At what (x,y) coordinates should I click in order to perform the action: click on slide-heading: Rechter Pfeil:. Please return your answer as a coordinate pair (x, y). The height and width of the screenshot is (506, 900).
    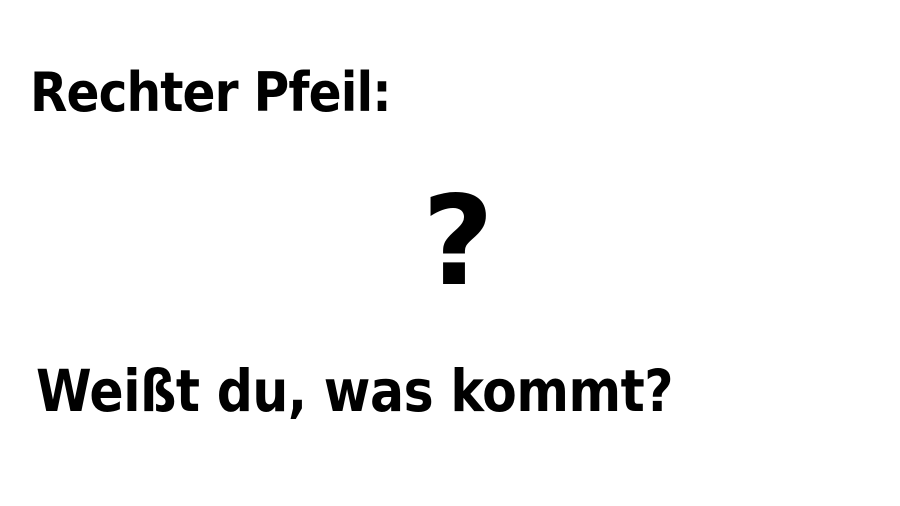
    Looking at the image, I should click on (211, 92).